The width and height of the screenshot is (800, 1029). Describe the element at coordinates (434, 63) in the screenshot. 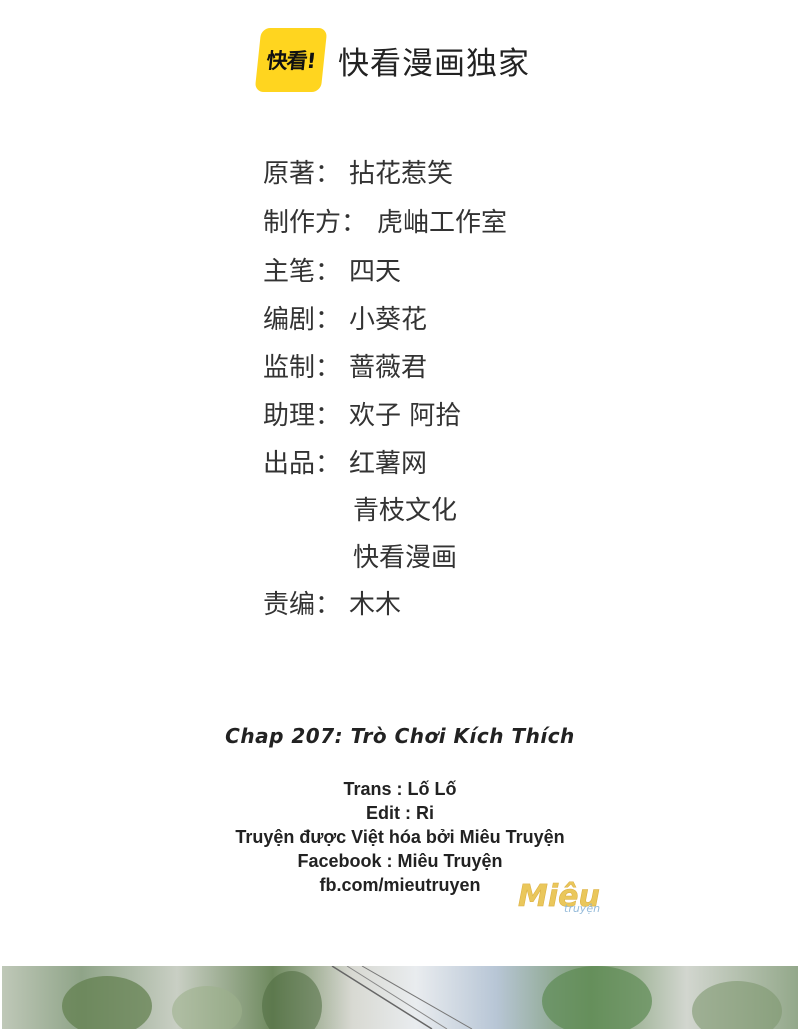

I see `logo-label: 快看漫画独家` at that location.